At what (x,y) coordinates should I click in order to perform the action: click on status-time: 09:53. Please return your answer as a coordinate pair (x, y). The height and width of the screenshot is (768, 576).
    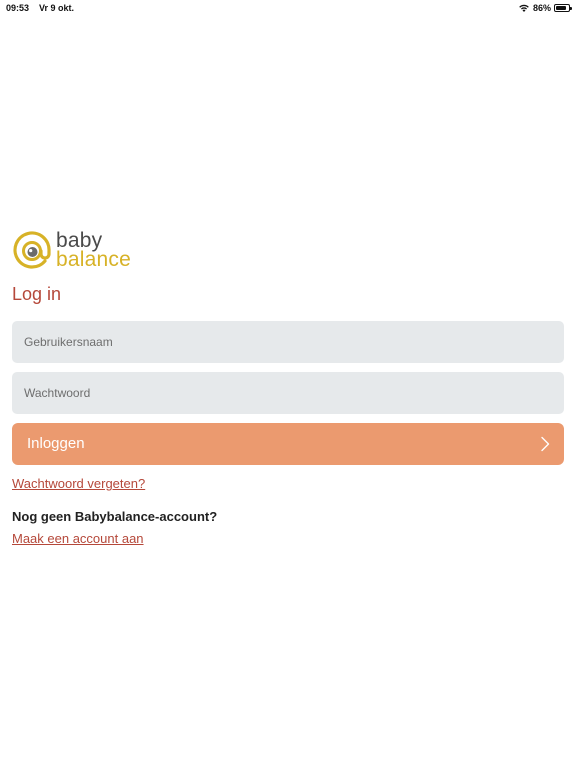
    Looking at the image, I should click on (18, 8).